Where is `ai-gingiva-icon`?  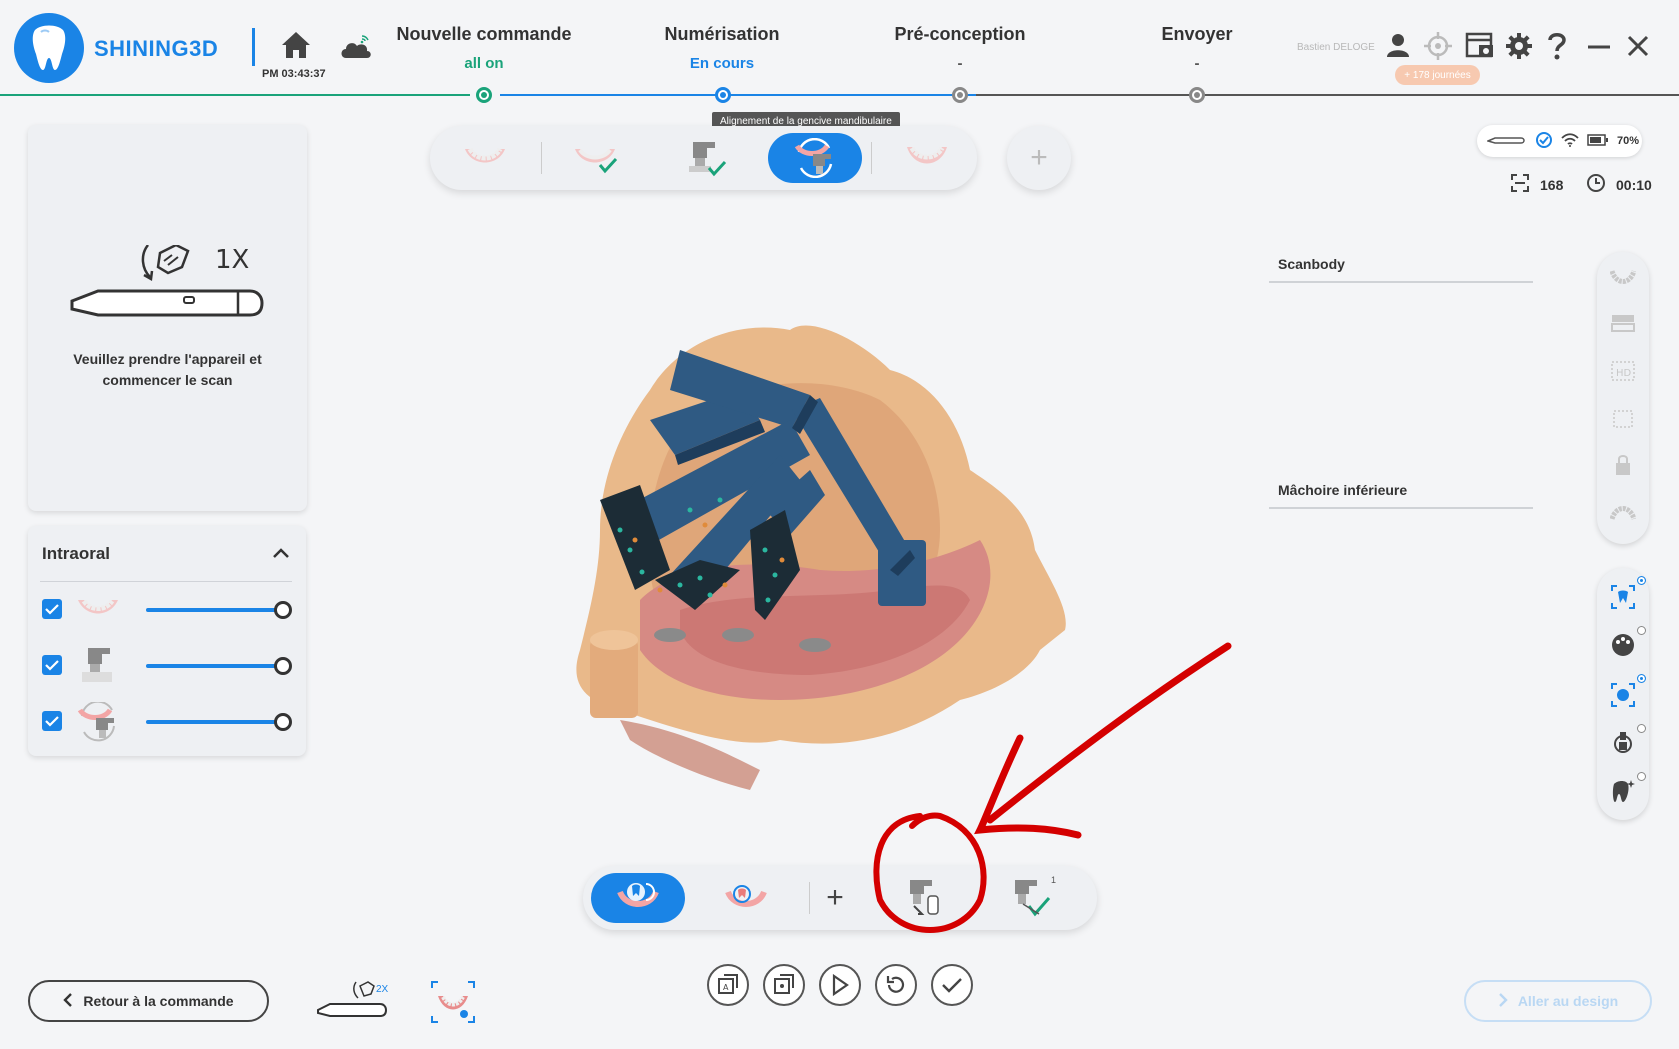 ai-gingiva-icon is located at coordinates (1623, 695).